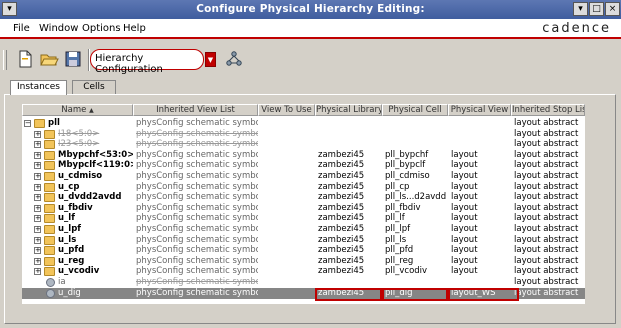 This screenshot has height=328, width=621. What do you see at coordinates (310, 29) in the screenshot?
I see `menu-bar: File Window Options Help cadence` at bounding box center [310, 29].